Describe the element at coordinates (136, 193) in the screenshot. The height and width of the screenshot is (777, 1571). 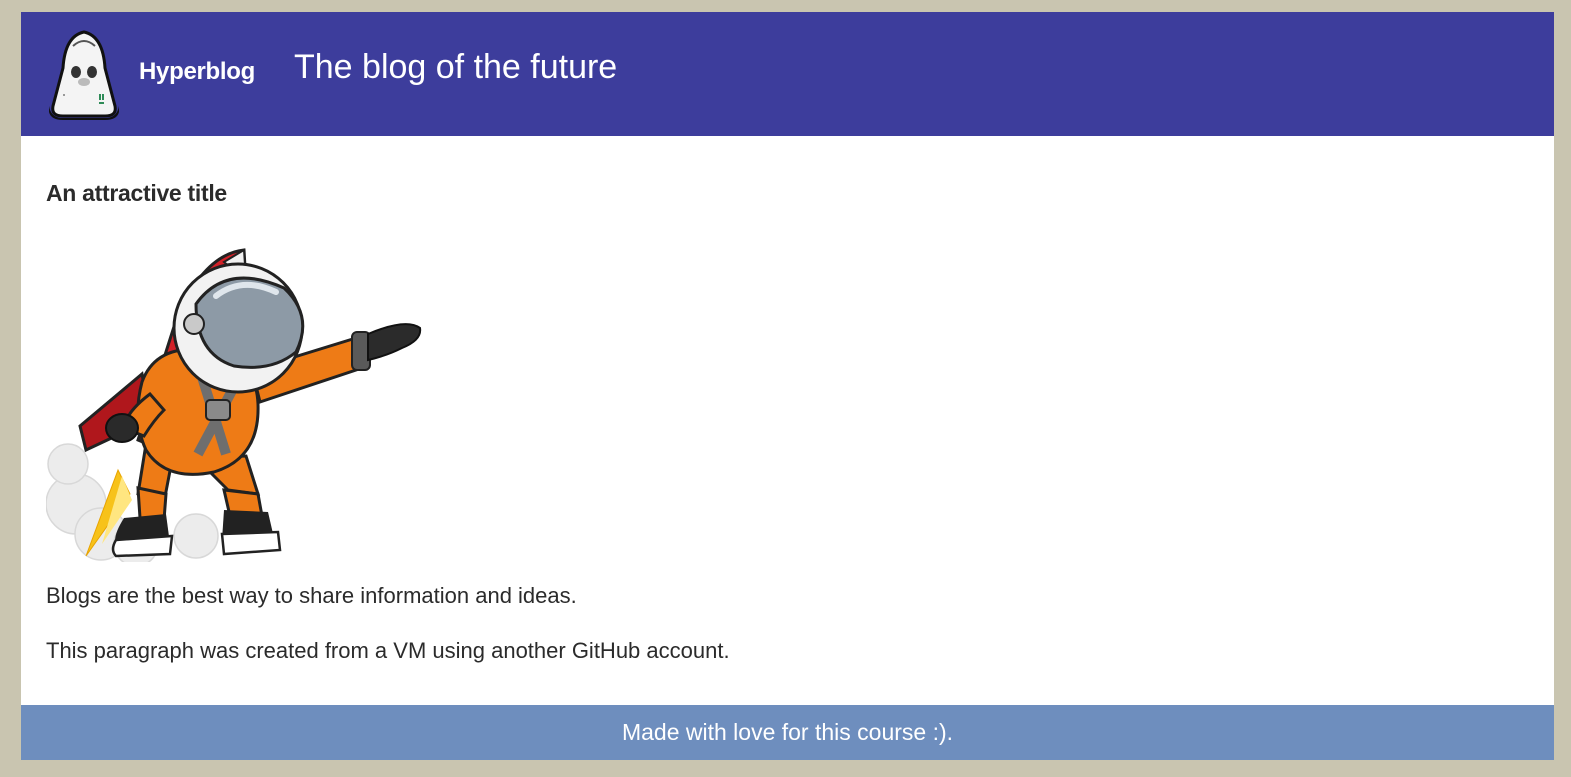
I see `post-title: An attractive title` at that location.